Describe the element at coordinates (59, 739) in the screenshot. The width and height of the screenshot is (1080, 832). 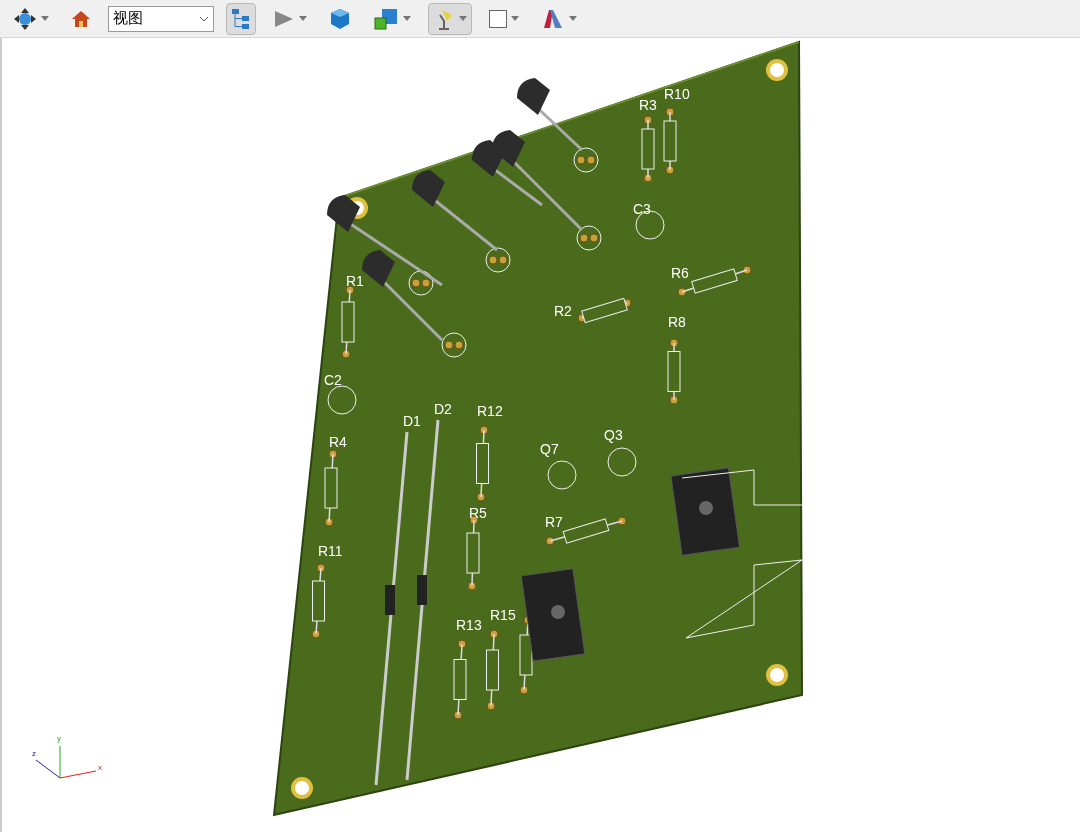
I see `y-axis-label: y` at that location.